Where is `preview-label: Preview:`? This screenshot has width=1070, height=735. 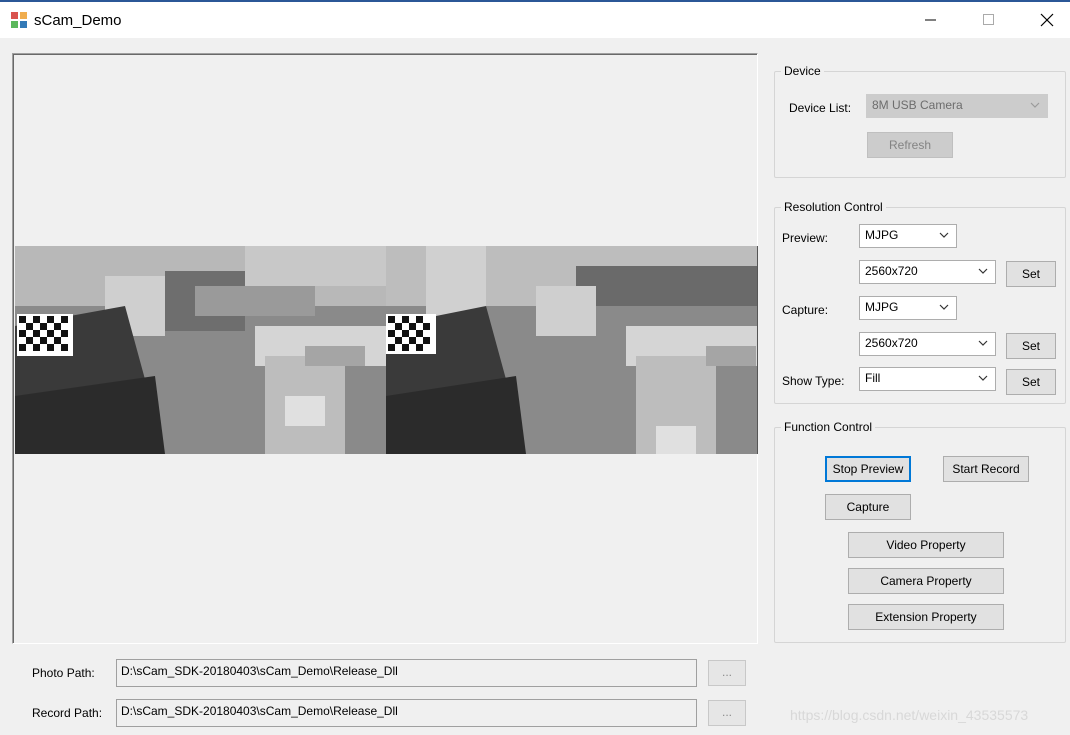
preview-label: Preview: is located at coordinates (805, 238).